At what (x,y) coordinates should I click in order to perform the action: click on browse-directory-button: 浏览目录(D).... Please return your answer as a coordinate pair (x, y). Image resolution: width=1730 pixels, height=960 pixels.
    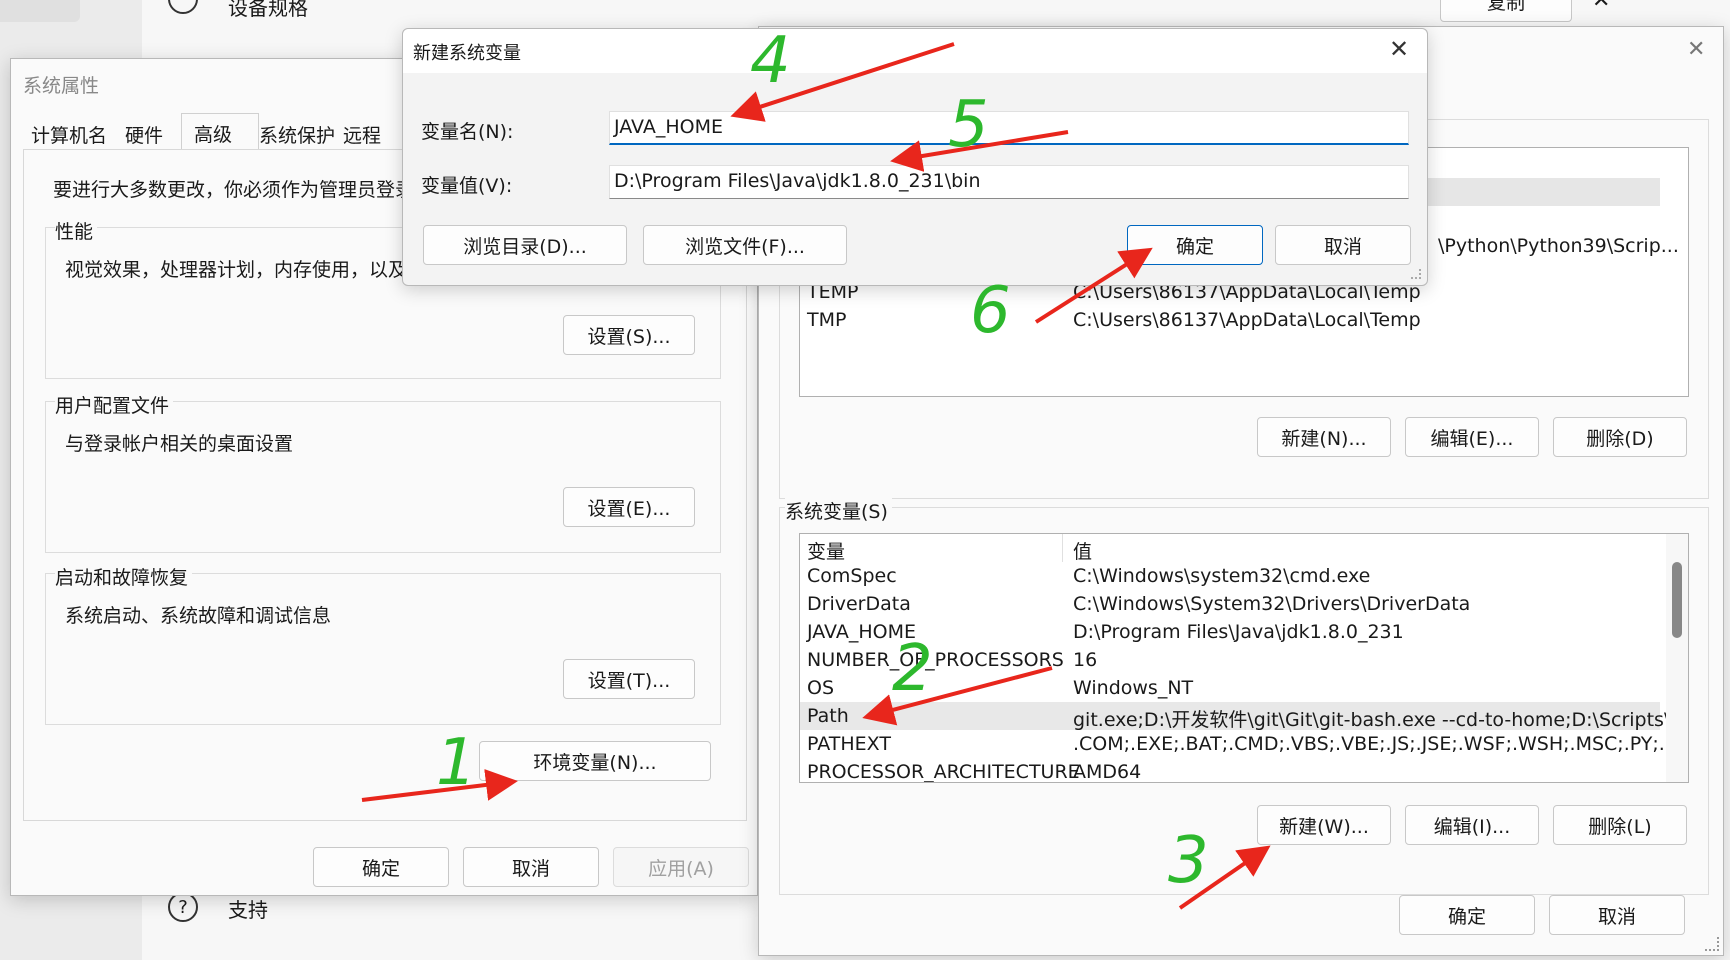
    Looking at the image, I should click on (525, 245).